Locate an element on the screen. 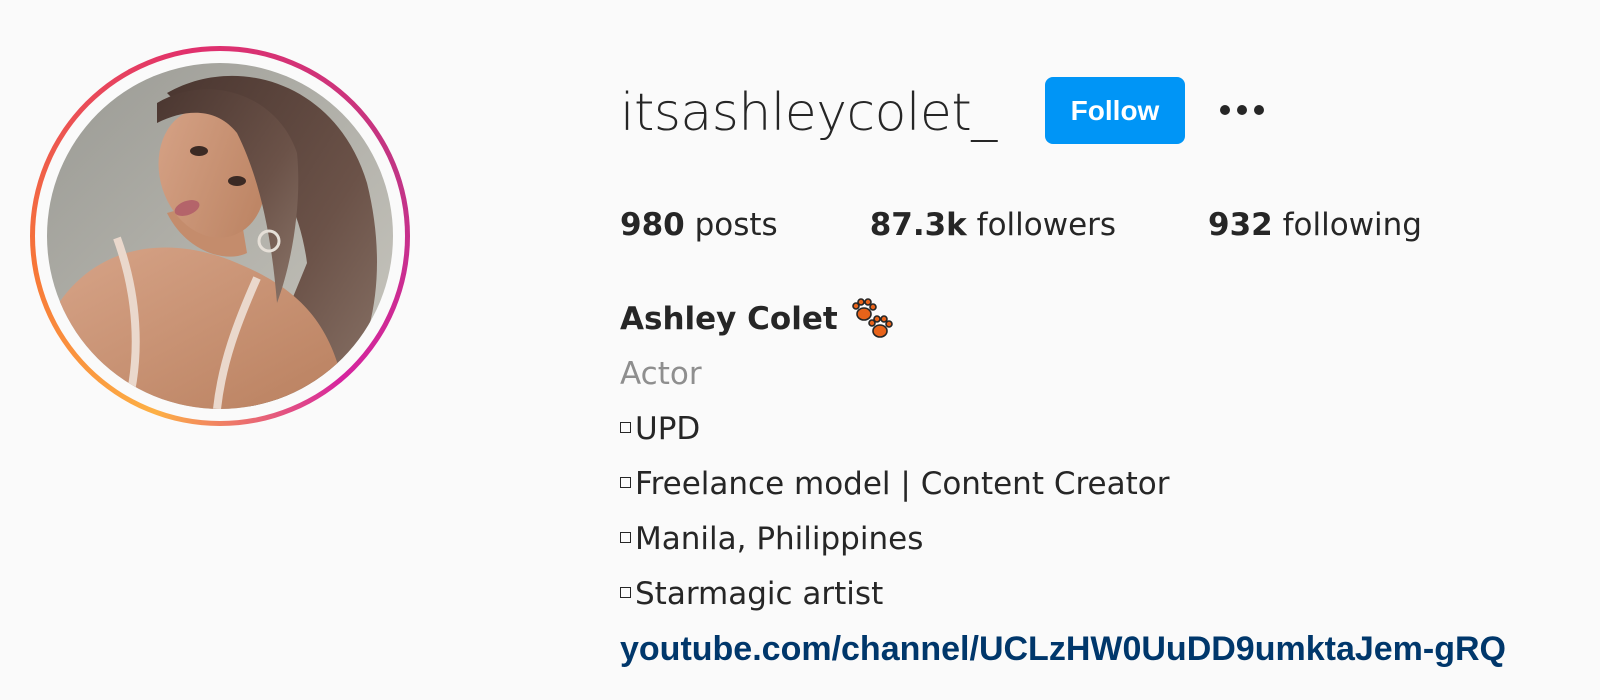  paw-prints-icon is located at coordinates (872, 317).